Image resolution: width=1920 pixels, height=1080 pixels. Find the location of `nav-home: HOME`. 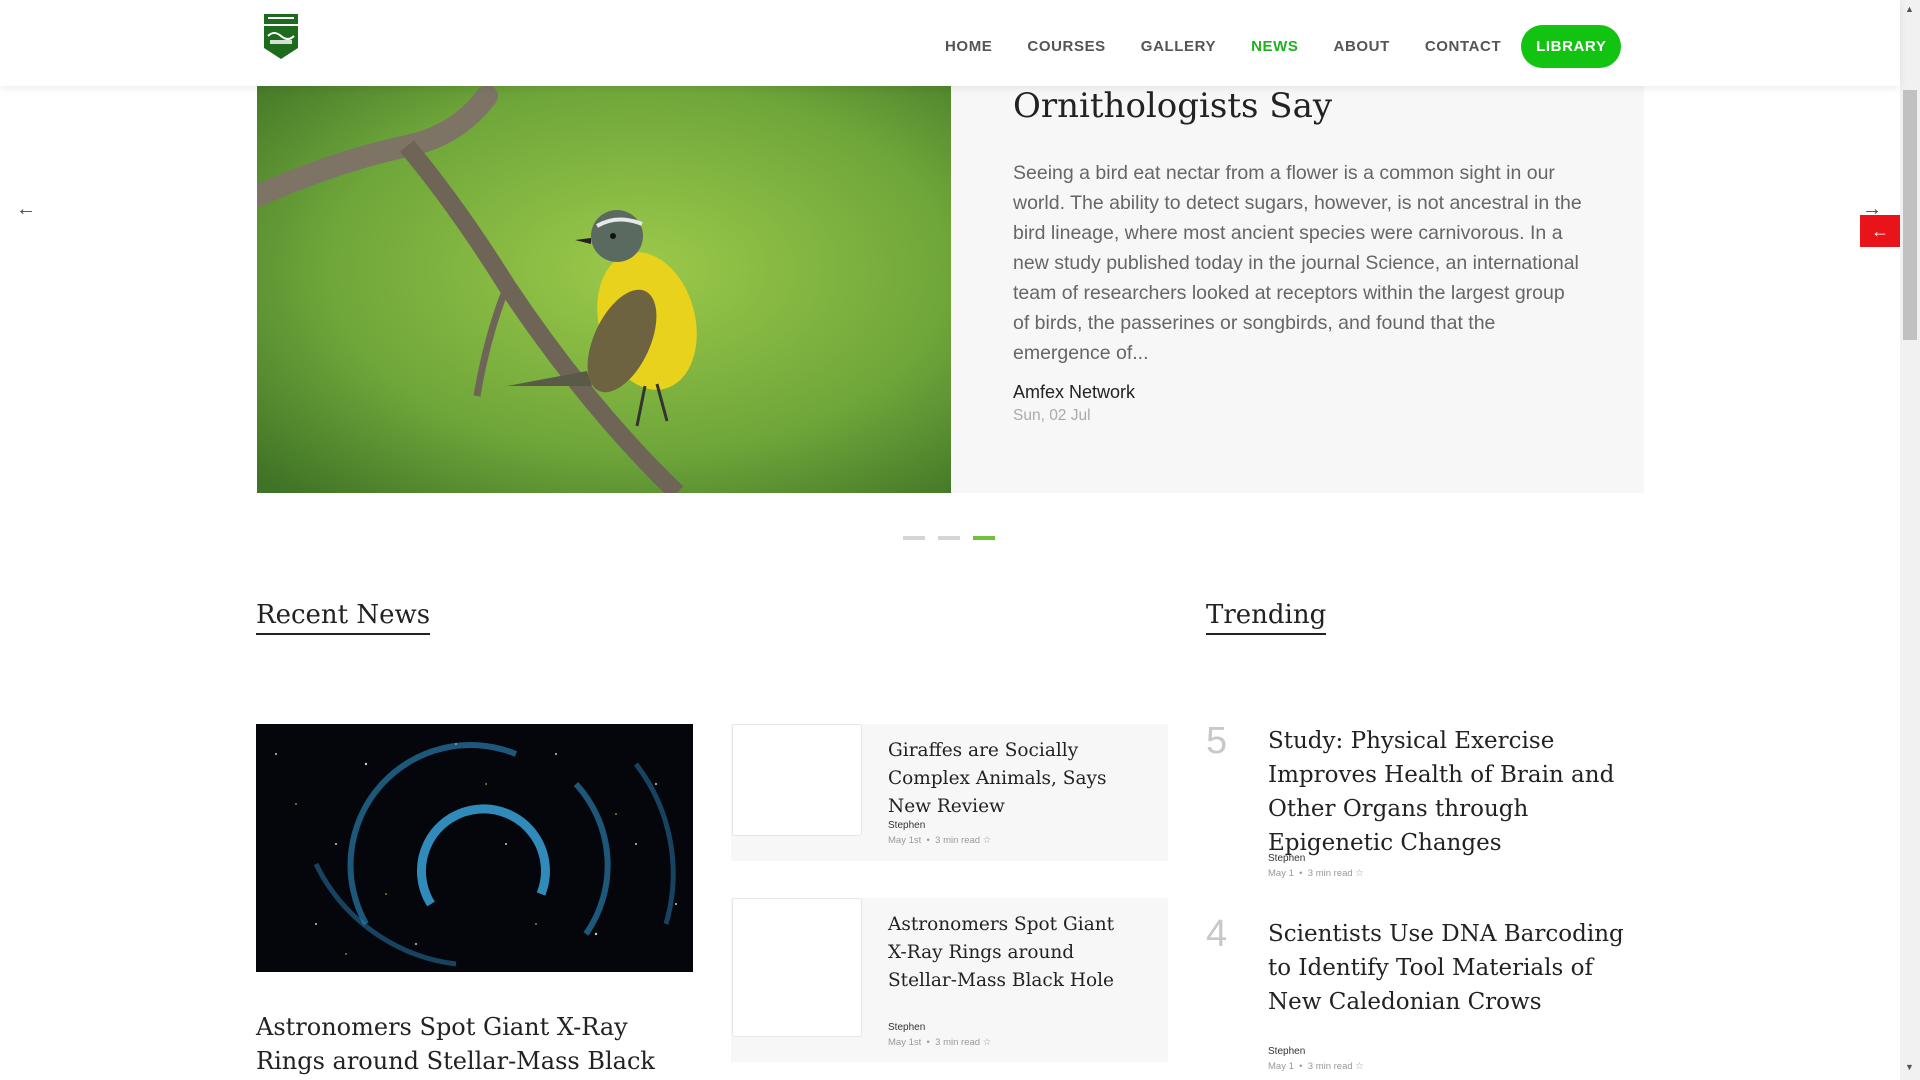

nav-home: HOME is located at coordinates (968, 46).